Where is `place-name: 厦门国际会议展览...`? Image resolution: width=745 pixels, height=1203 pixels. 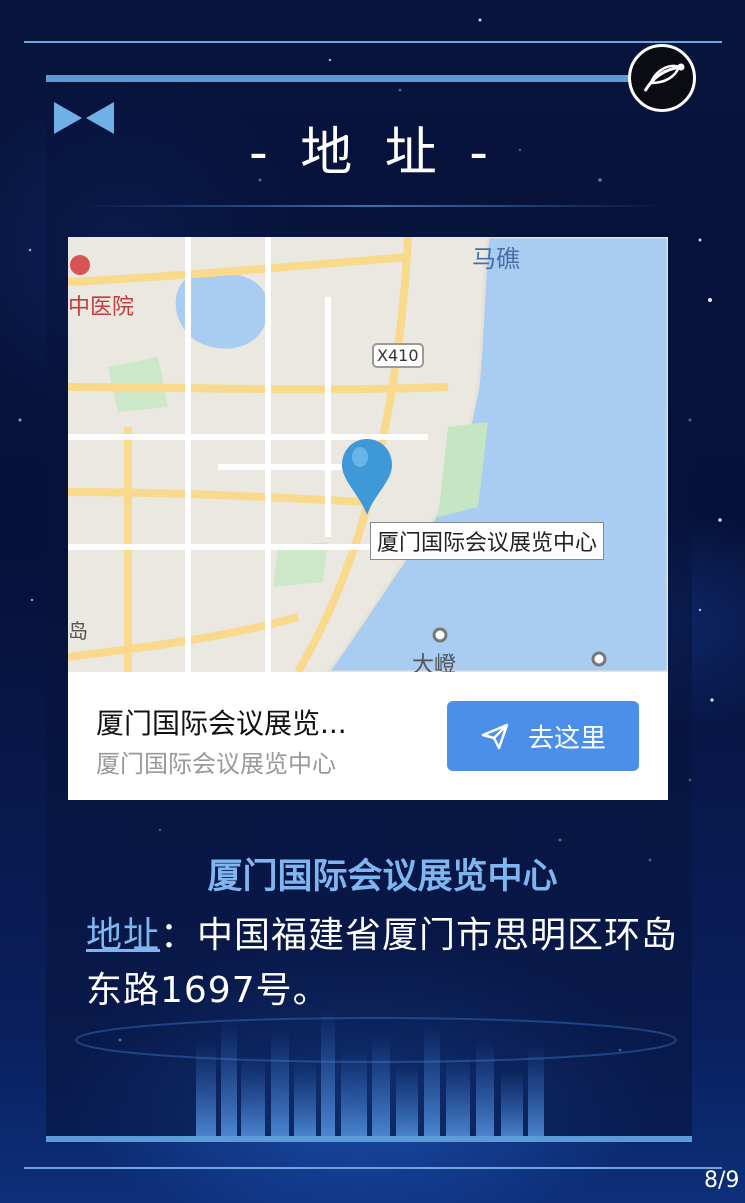
place-name: 厦门国际会议展览... is located at coordinates (221, 723).